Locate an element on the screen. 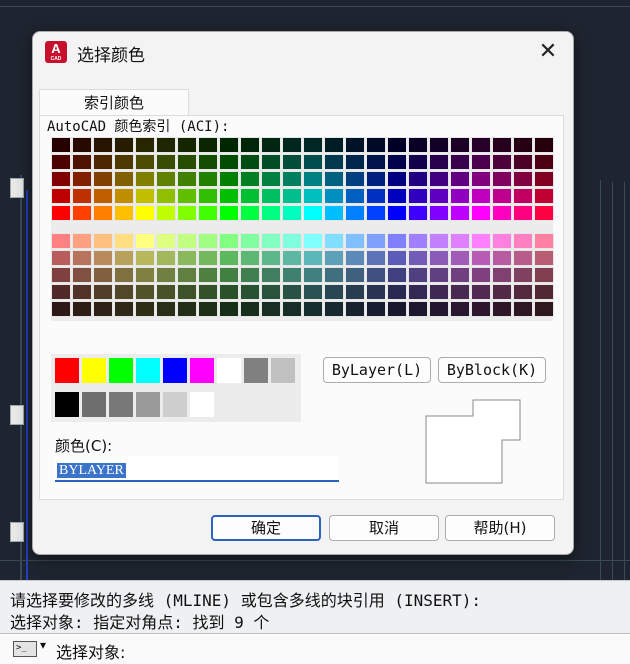 Image resolution: width=630 pixels, height=664 pixels. ok-button: 确定 is located at coordinates (266, 528).